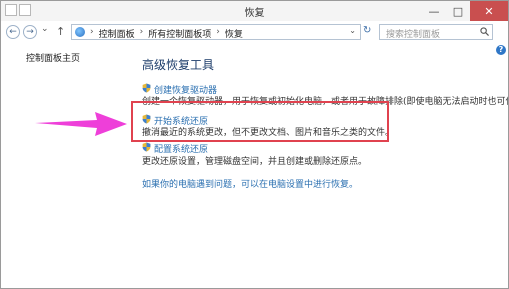 The image size is (509, 289). What do you see at coordinates (80, 32) in the screenshot?
I see `control-panel-icon` at bounding box center [80, 32].